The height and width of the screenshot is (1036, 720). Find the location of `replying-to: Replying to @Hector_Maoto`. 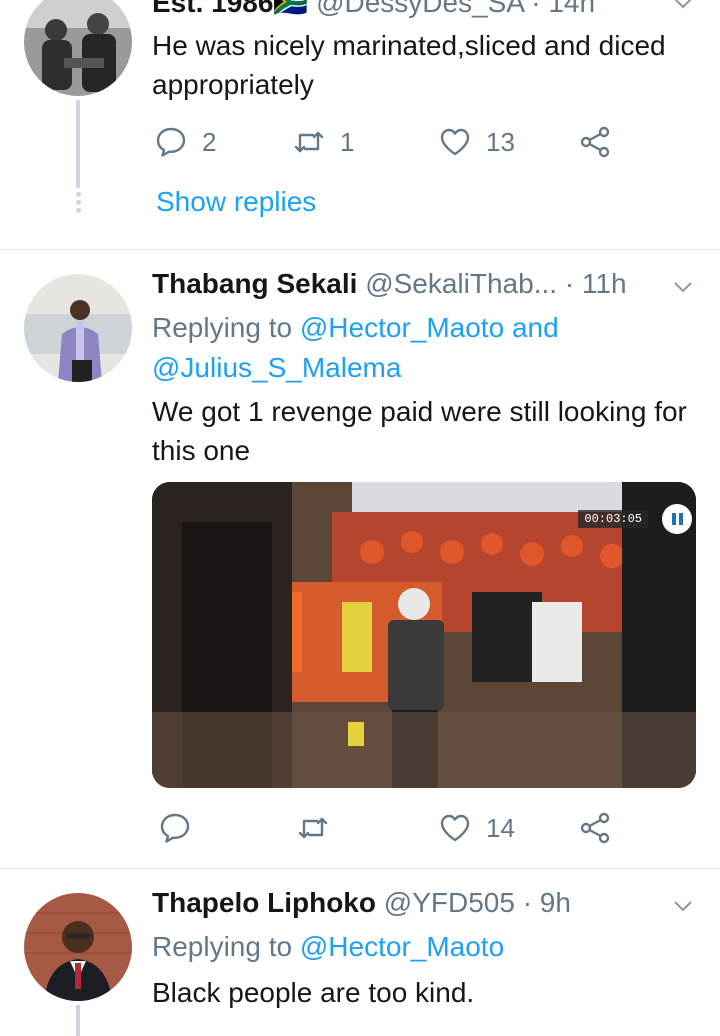

replying-to: Replying to @Hector_Maoto is located at coordinates (412, 947).